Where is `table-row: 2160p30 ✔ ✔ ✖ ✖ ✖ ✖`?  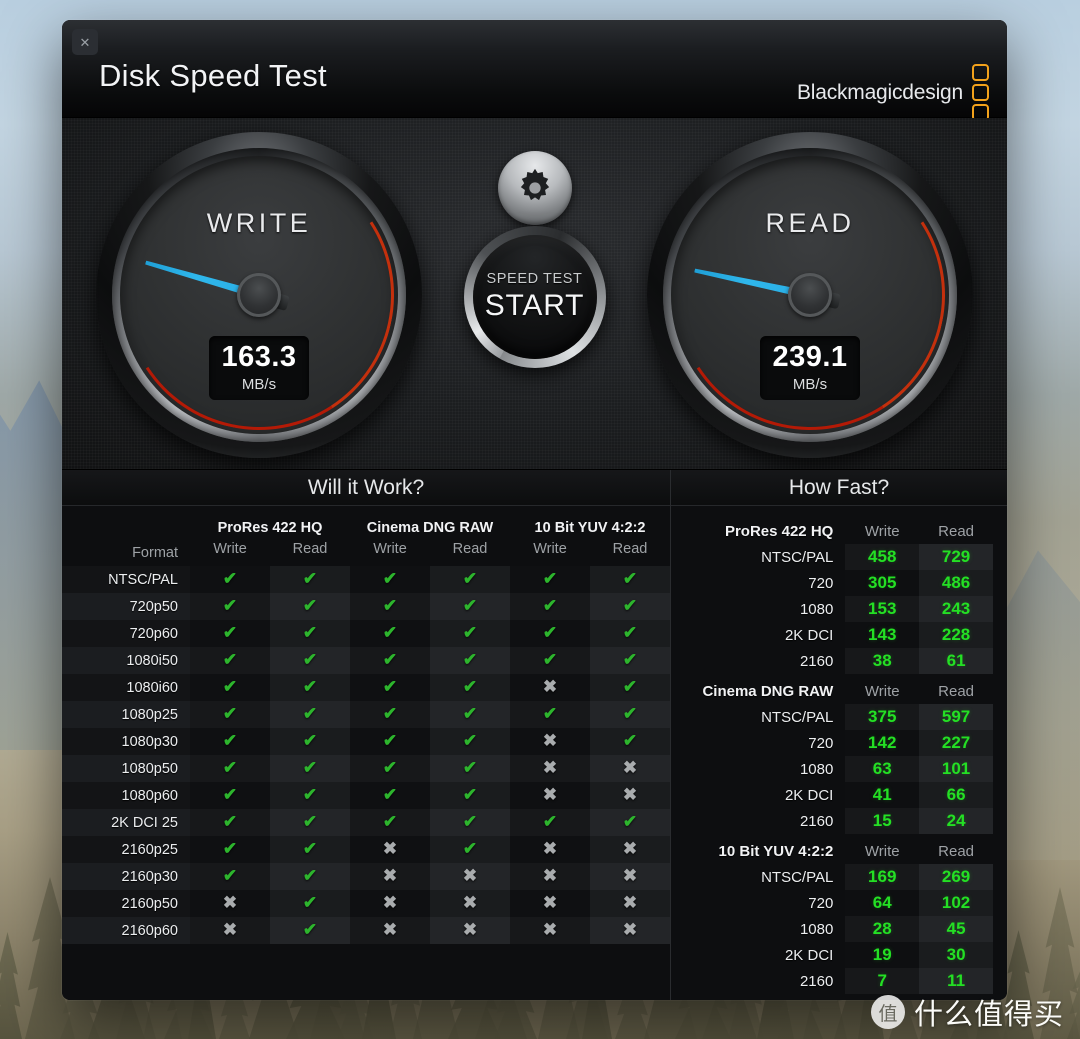
table-row: 2160p30 ✔ ✔ ✖ ✖ ✖ ✖ is located at coordinates (366, 876).